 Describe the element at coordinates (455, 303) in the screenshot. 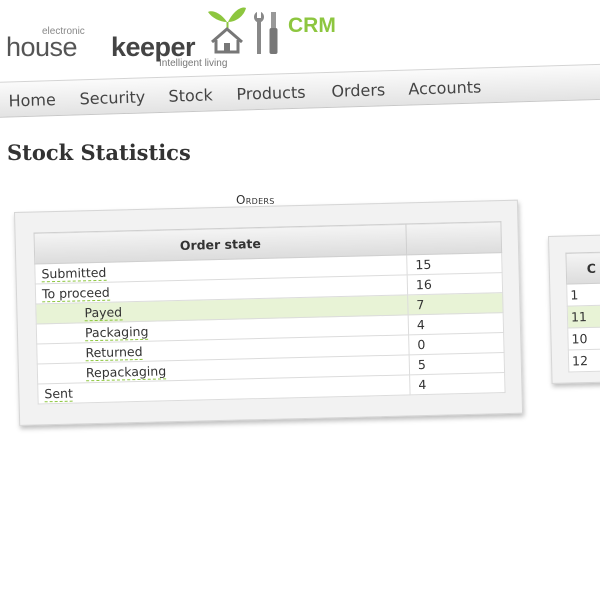

I see `row-value: 7` at that location.